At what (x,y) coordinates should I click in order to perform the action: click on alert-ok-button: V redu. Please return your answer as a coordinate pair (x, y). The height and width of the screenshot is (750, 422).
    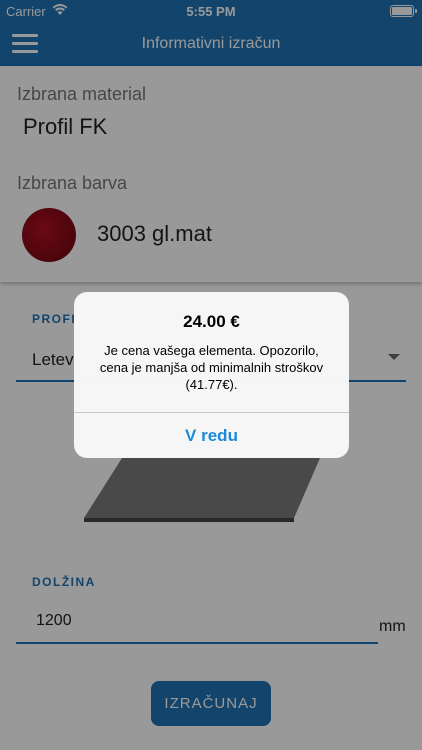
    Looking at the image, I should click on (211, 435).